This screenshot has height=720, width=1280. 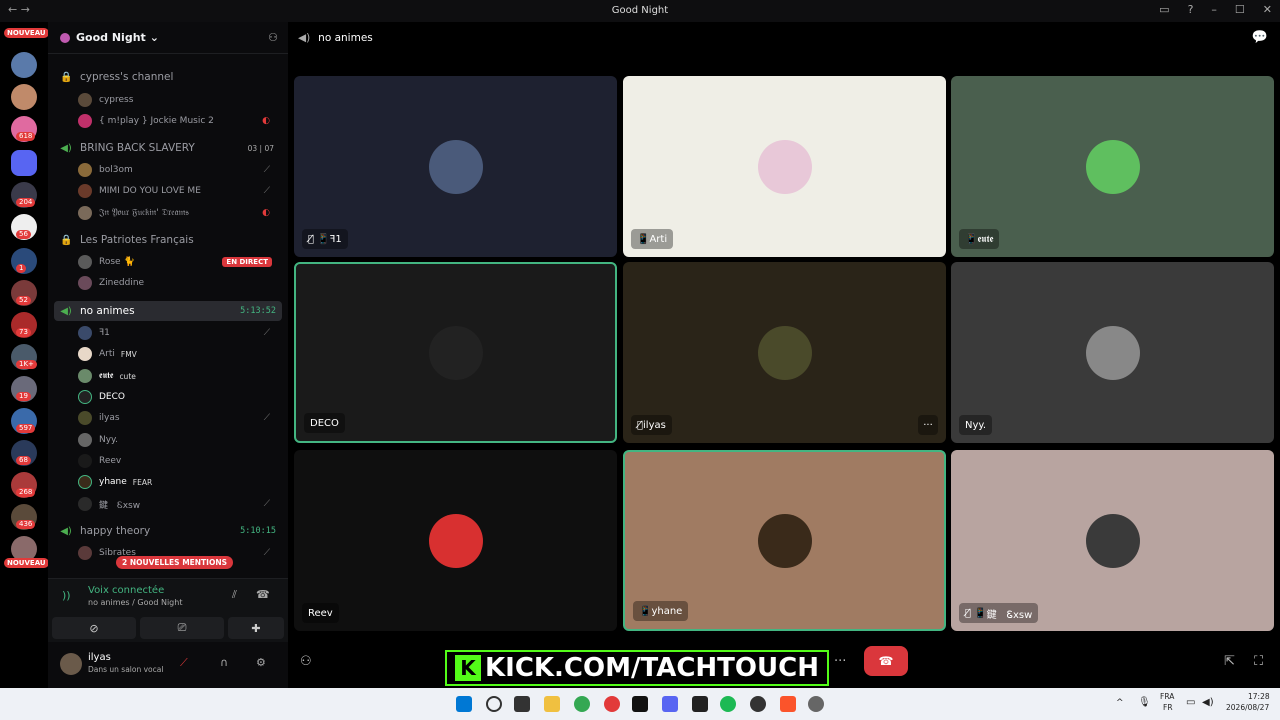 I want to click on more-options-button: ···, so click(x=928, y=425).